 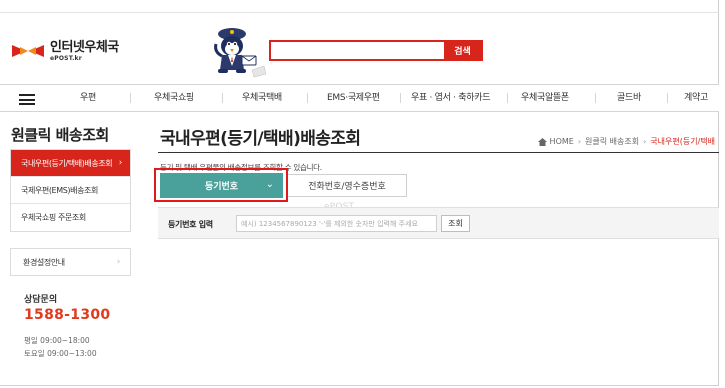 I want to click on sidebar-item-label: 국내우편(등기/택배)배송조회, so click(x=67, y=163).